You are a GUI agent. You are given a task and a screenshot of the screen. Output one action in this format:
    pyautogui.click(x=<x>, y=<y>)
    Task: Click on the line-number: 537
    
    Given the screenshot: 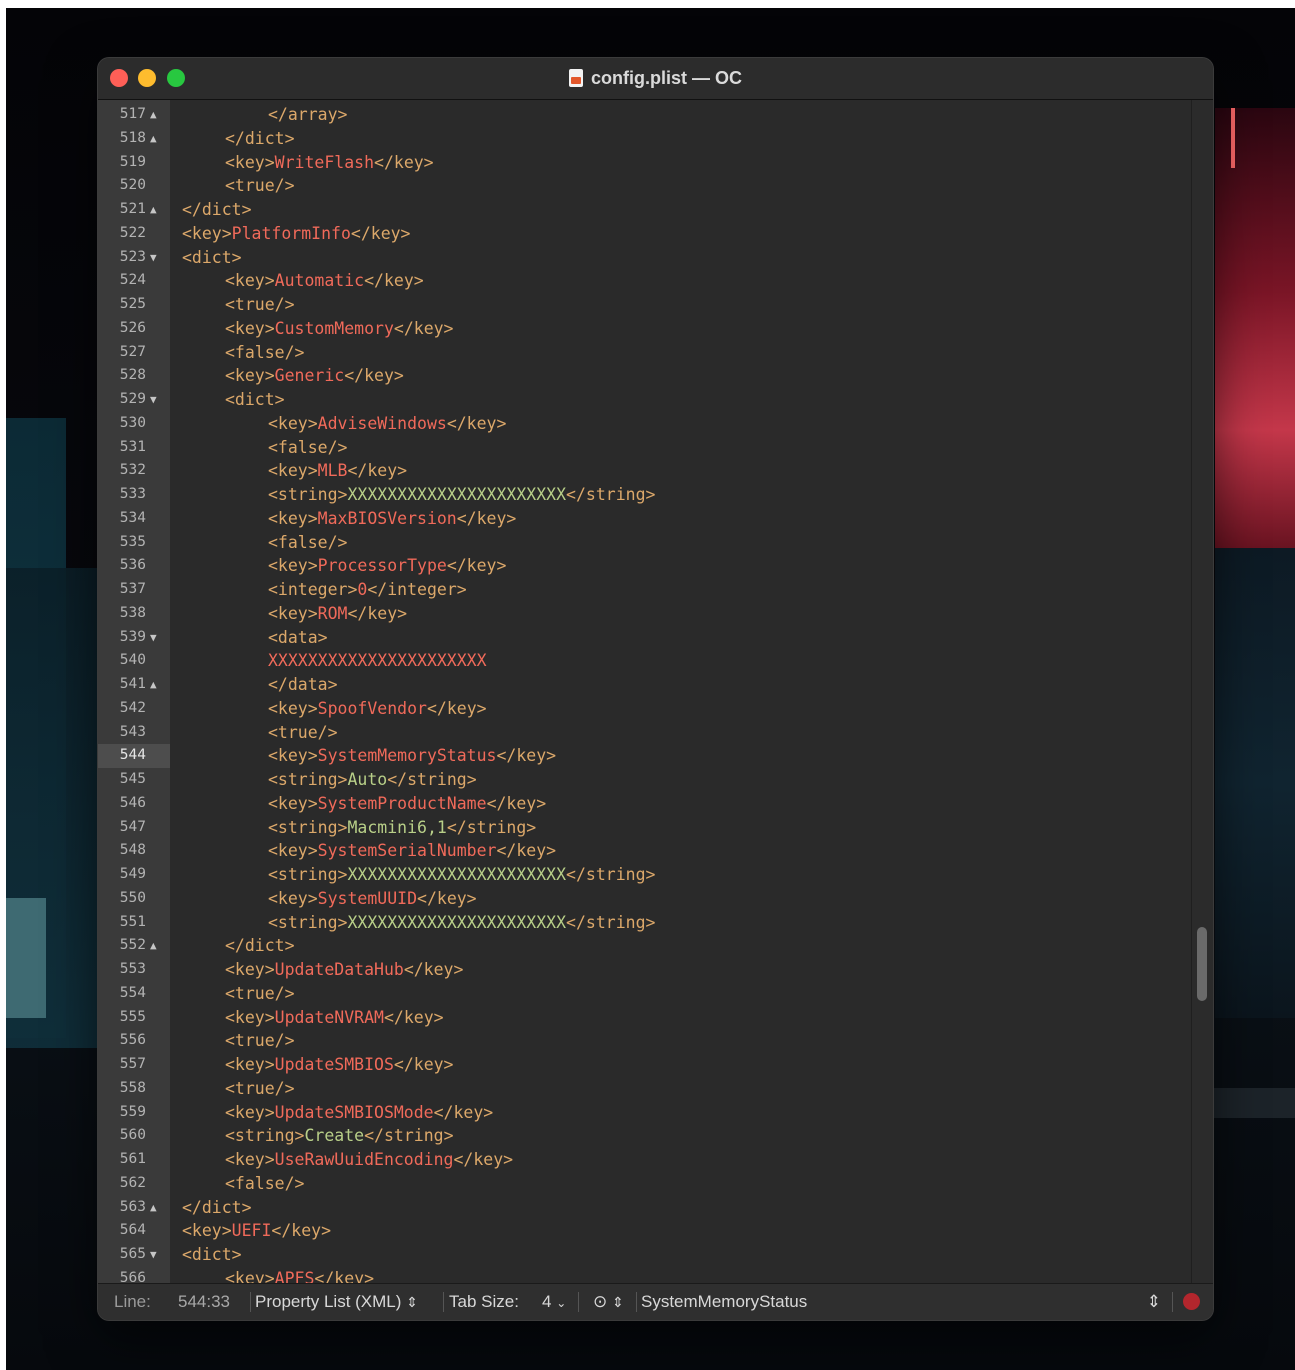 What is the action you would take?
    pyautogui.click(x=132, y=589)
    